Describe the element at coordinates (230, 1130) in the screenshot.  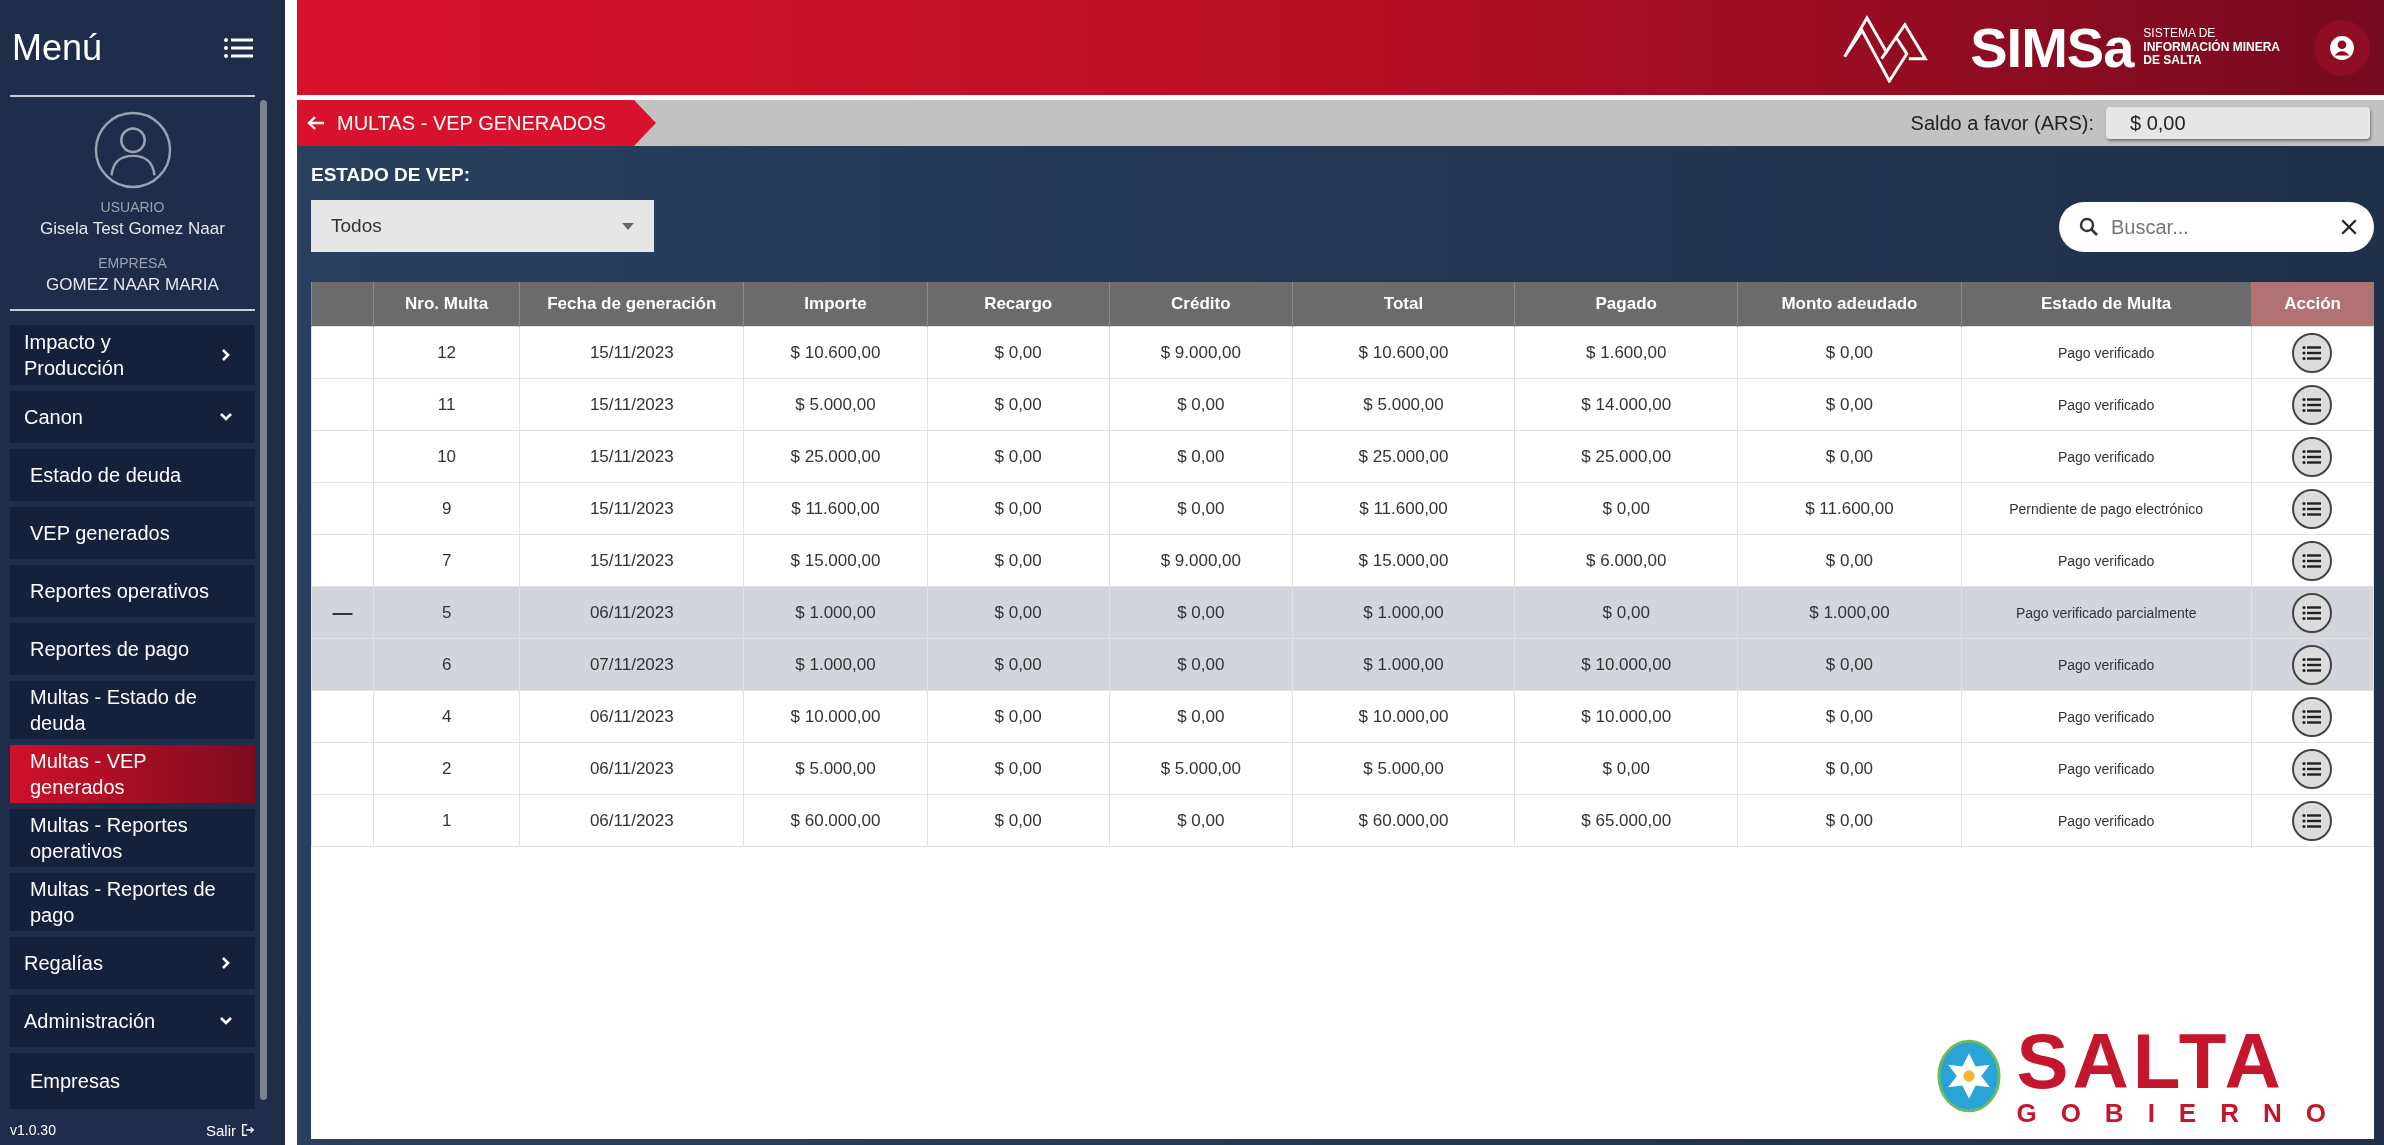
I see `logout-link: Salir` at that location.